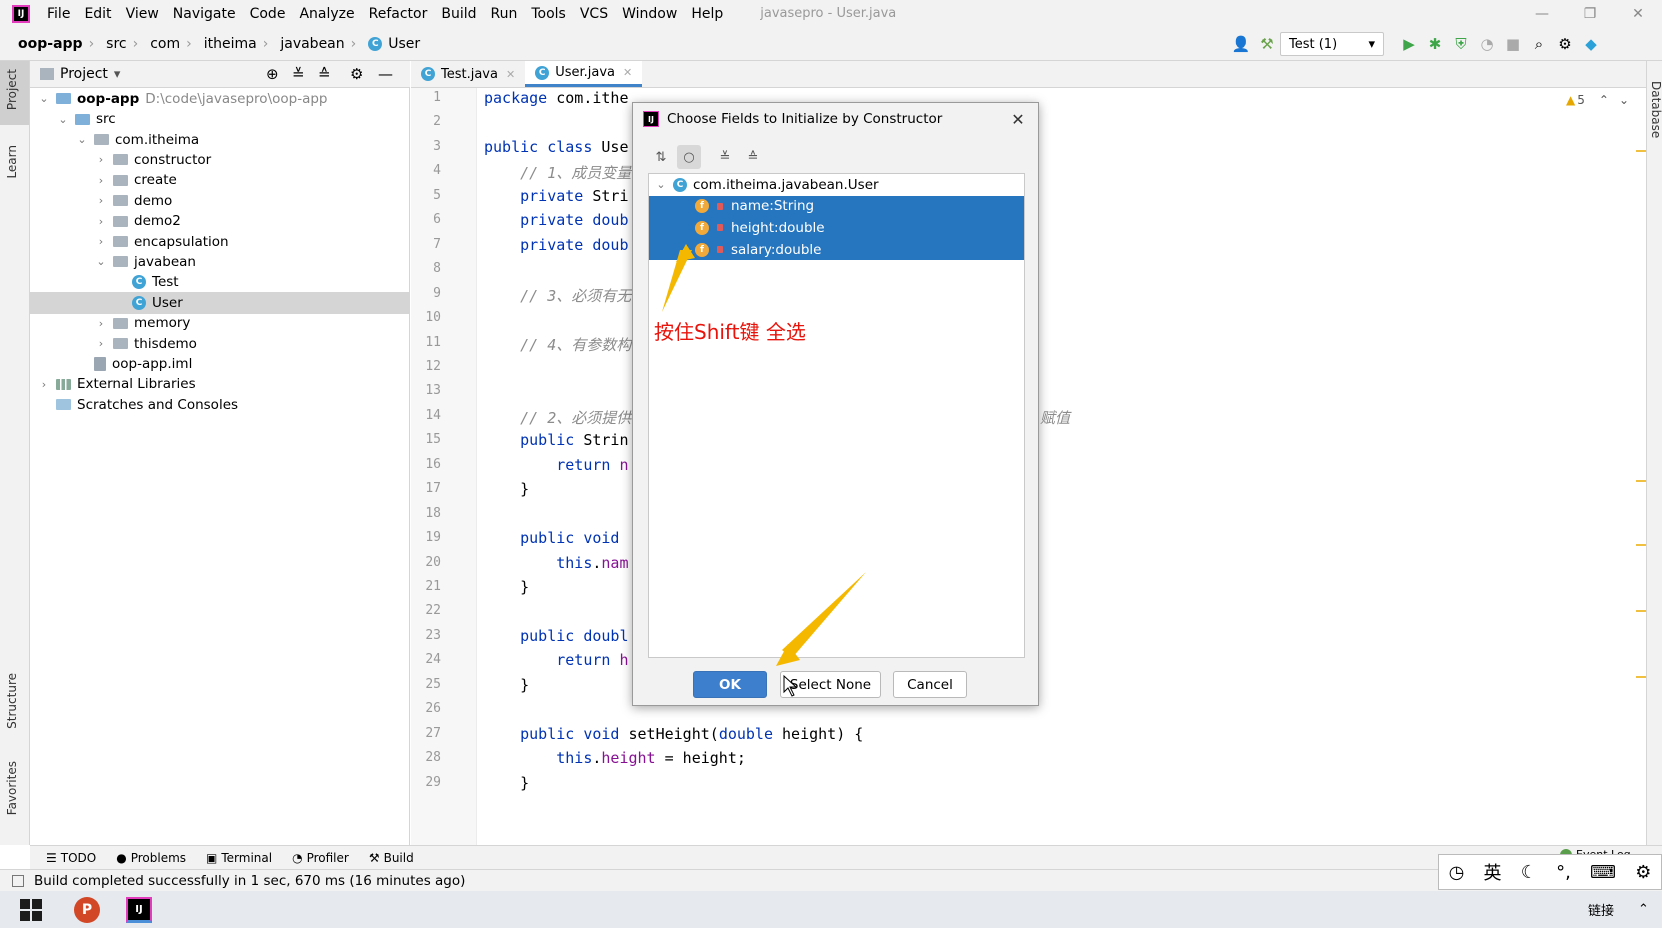 The image size is (1662, 928). Describe the element at coordinates (836, 228) in the screenshot. I see `field-row: f height:double` at that location.